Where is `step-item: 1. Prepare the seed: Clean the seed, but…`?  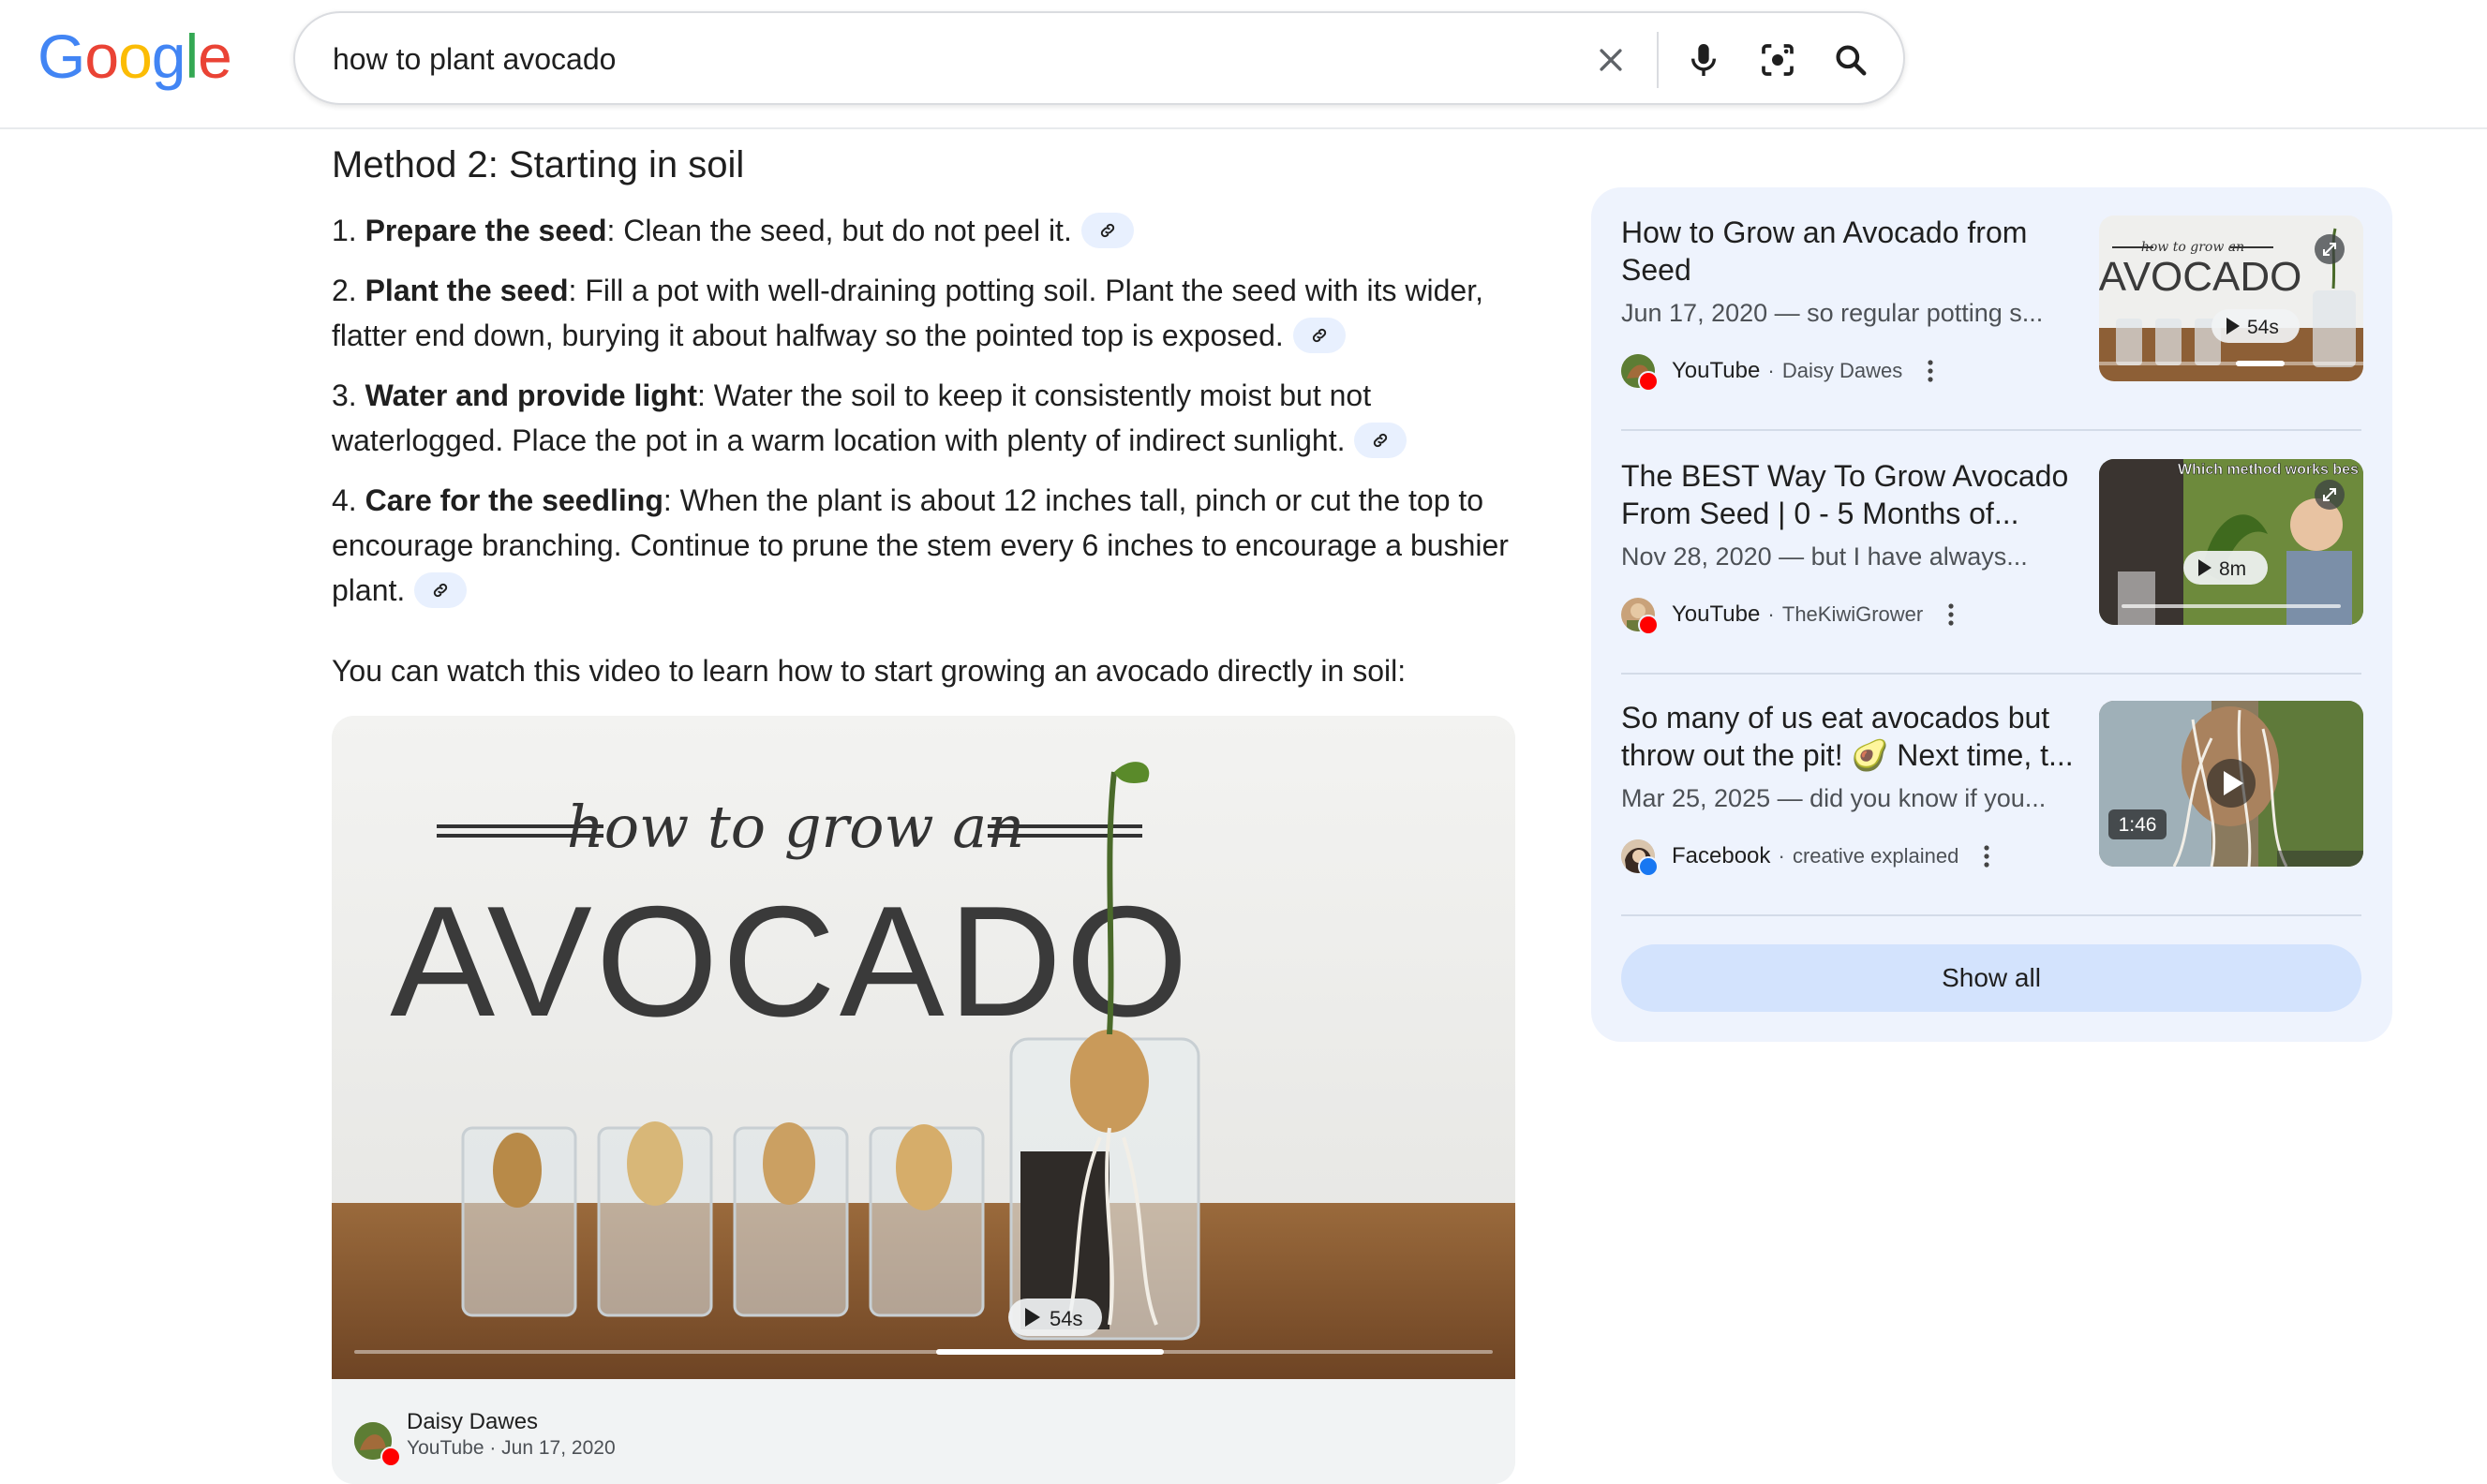
step-item: 1. Prepare the seed: Clean the seed, but… is located at coordinates (922, 230).